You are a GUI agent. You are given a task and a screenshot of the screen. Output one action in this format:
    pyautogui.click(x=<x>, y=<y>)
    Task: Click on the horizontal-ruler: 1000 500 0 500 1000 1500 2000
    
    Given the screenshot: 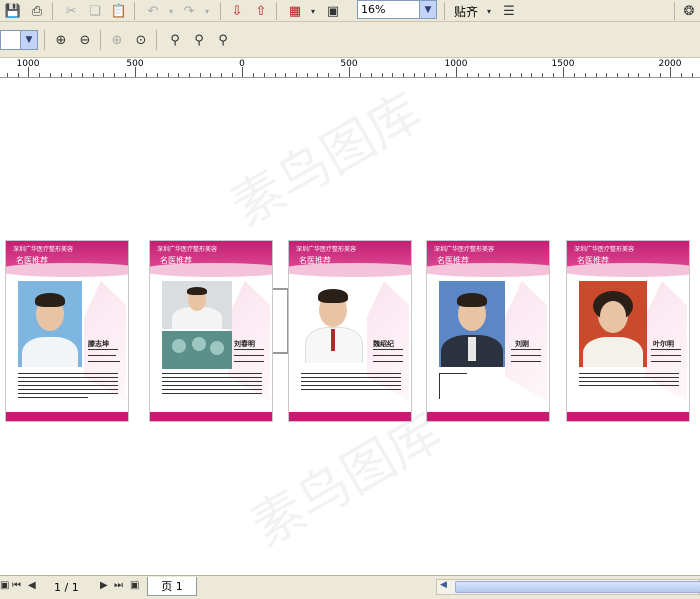 What is the action you would take?
    pyautogui.click(x=350, y=68)
    